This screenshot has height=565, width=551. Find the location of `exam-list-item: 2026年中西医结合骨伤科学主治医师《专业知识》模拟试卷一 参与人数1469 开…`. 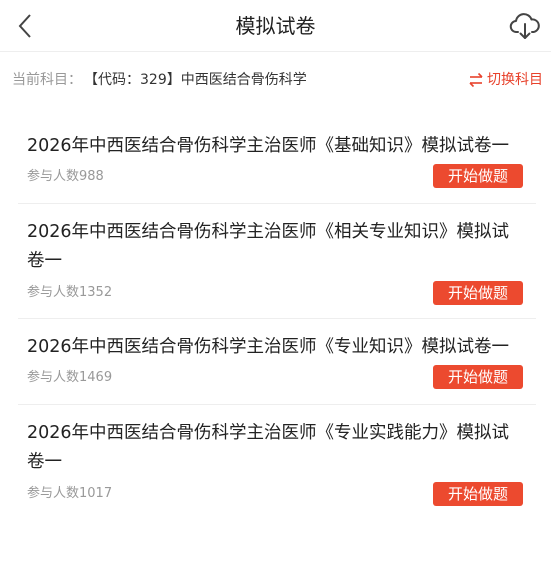

exam-list-item: 2026年中西医结合骨伤科学主治医师《专业知识》模拟试卷一 参与人数1469 开… is located at coordinates (277, 362).